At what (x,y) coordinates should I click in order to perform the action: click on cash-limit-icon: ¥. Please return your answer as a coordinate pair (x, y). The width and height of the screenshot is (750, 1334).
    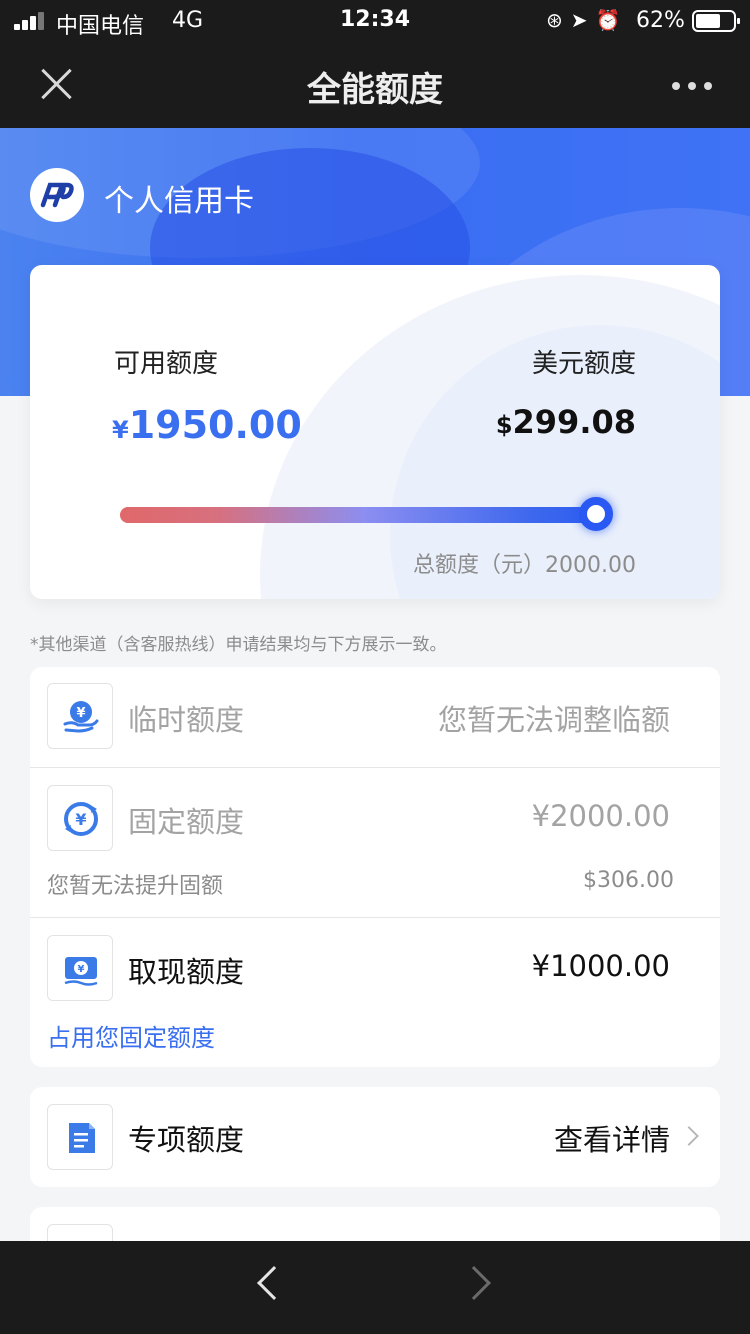
    Looking at the image, I should click on (80, 968).